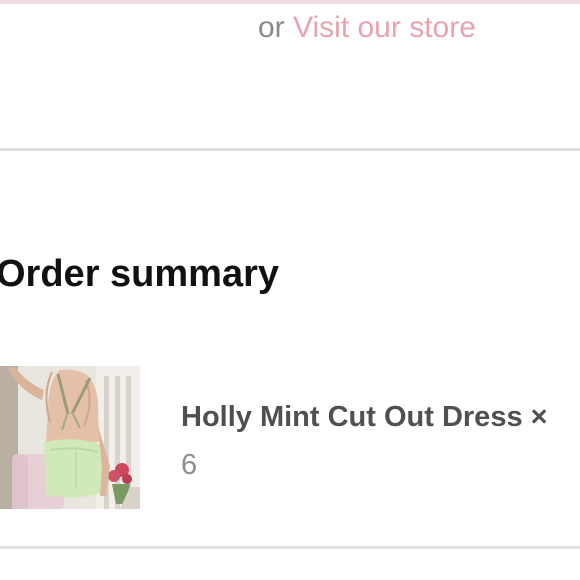  Describe the element at coordinates (140, 274) in the screenshot. I see `order-summary-title: Order summary` at that location.